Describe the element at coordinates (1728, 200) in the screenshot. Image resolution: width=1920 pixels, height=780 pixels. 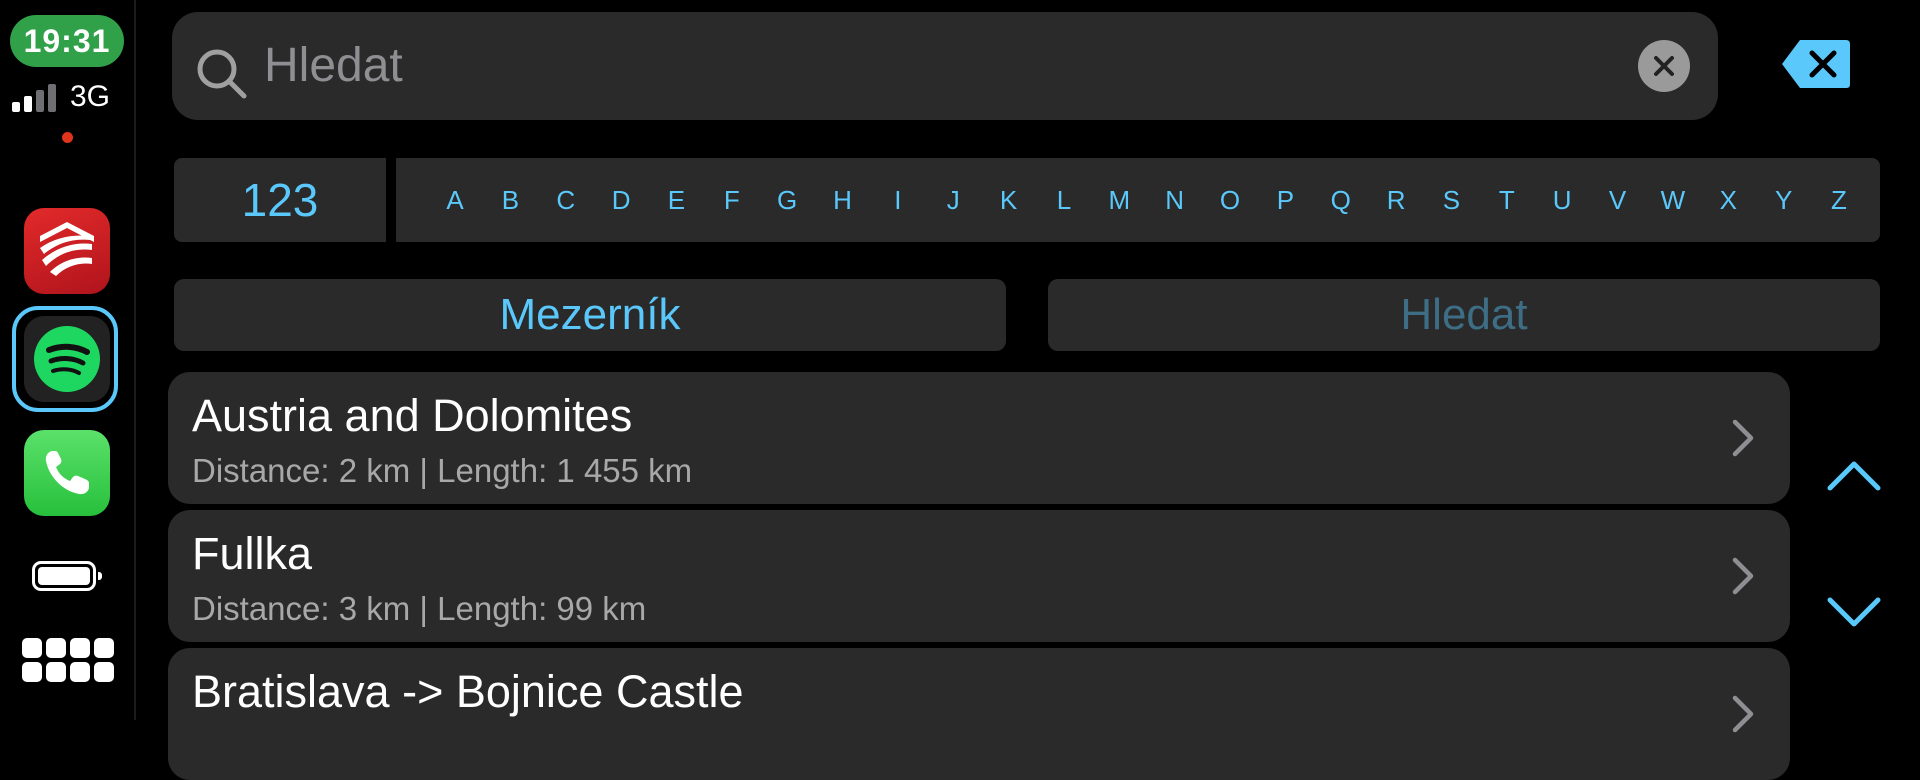
I see `letter-key-x: X` at that location.